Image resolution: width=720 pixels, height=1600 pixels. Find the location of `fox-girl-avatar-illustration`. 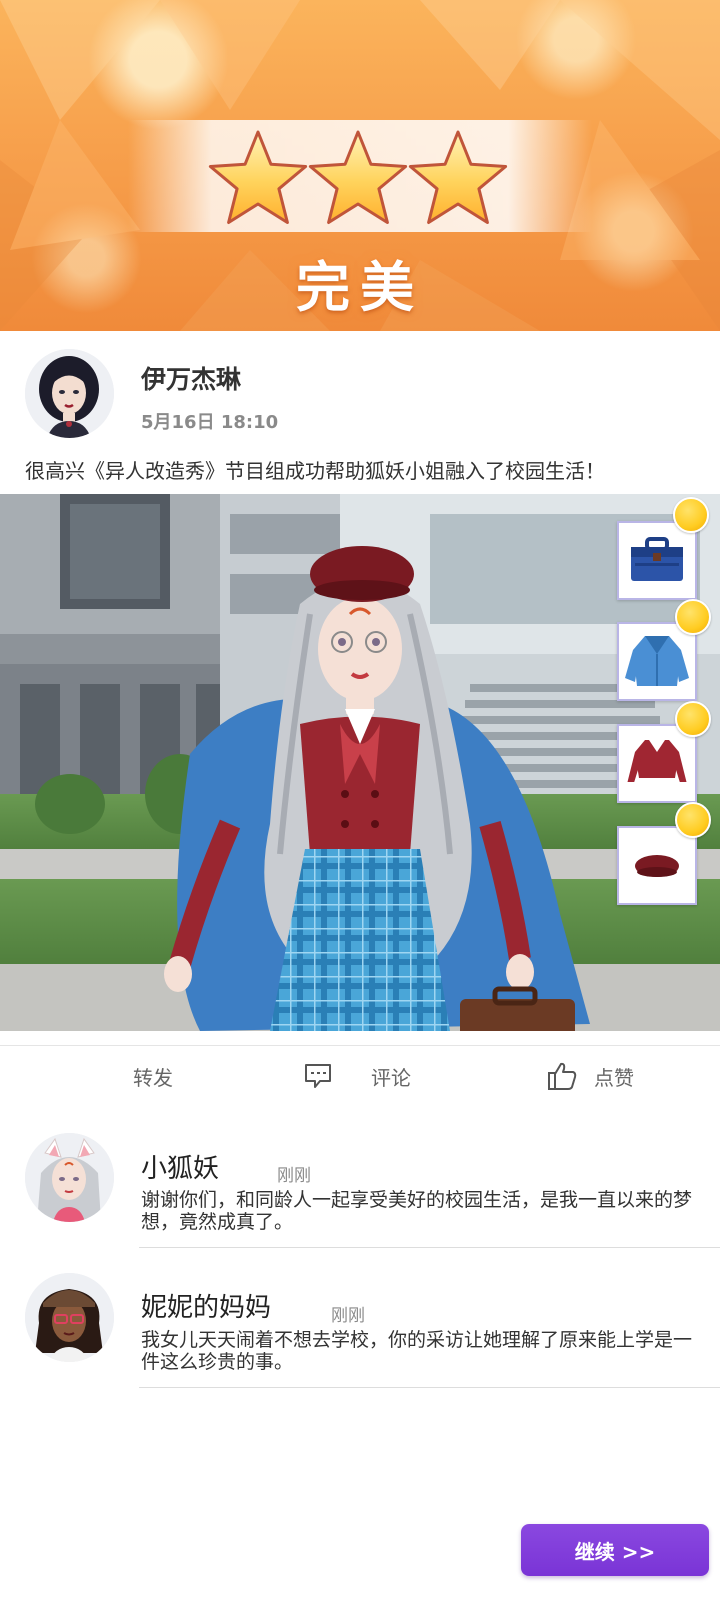

fox-girl-avatar-illustration is located at coordinates (69, 1177).